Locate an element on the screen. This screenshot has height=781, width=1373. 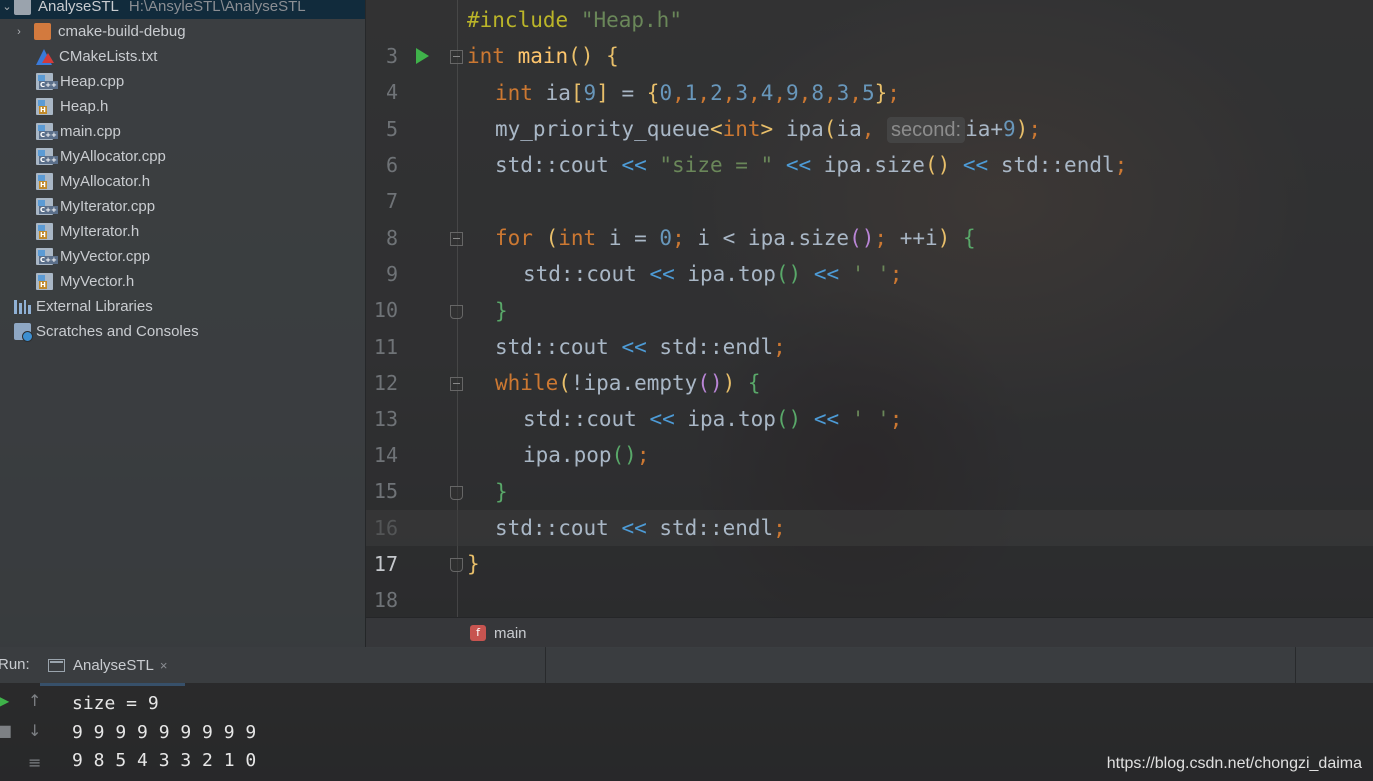
tree-item-cmake-build-debug: › cmake-build-debug is located at coordinates (182, 31).